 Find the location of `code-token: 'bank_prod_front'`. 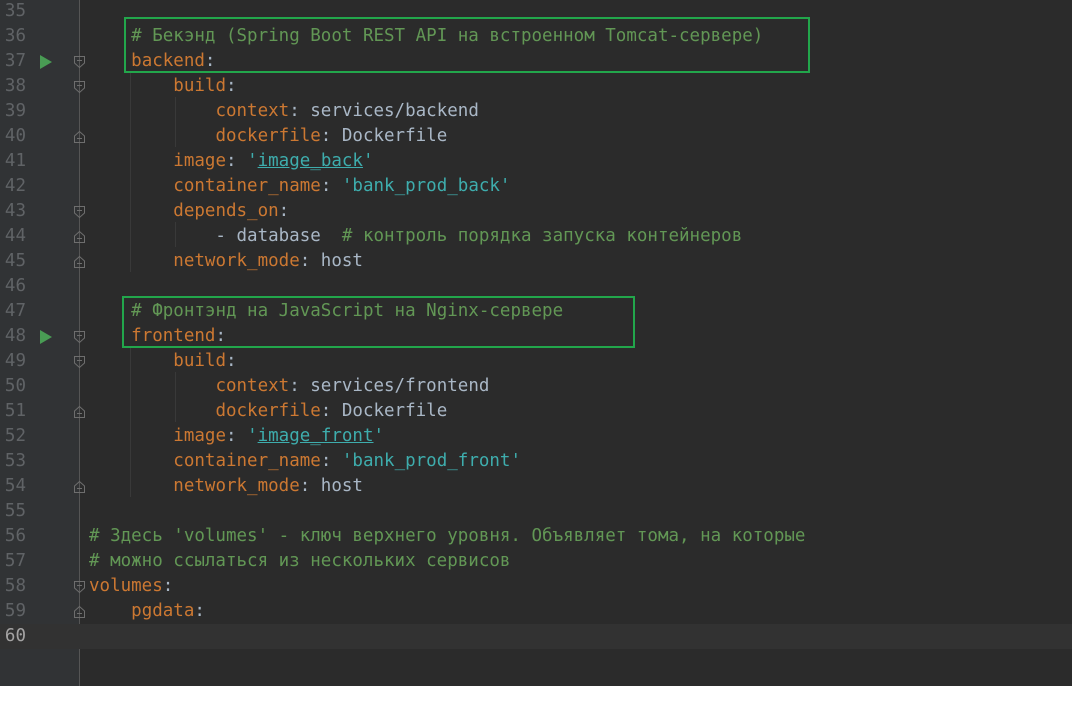

code-token: 'bank_prod_front' is located at coordinates (431, 461).